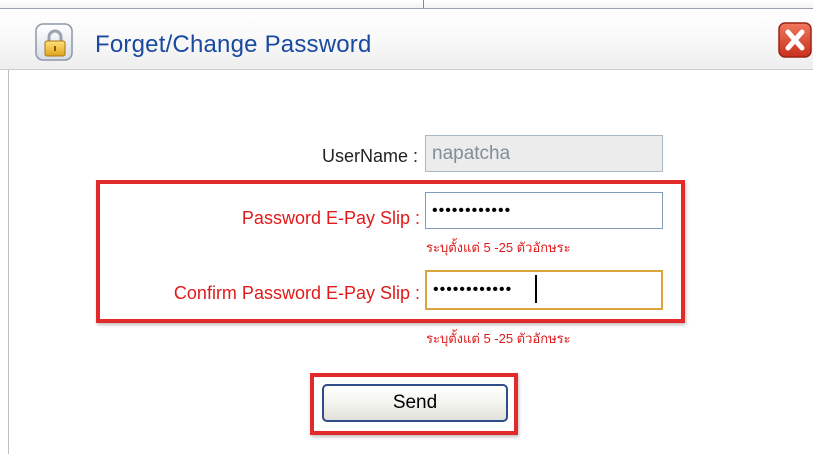  What do you see at coordinates (498, 338) in the screenshot?
I see `confirm-password-hint: ระบุตั้งแต่ 5 -25 ตัวอักษระ` at bounding box center [498, 338].